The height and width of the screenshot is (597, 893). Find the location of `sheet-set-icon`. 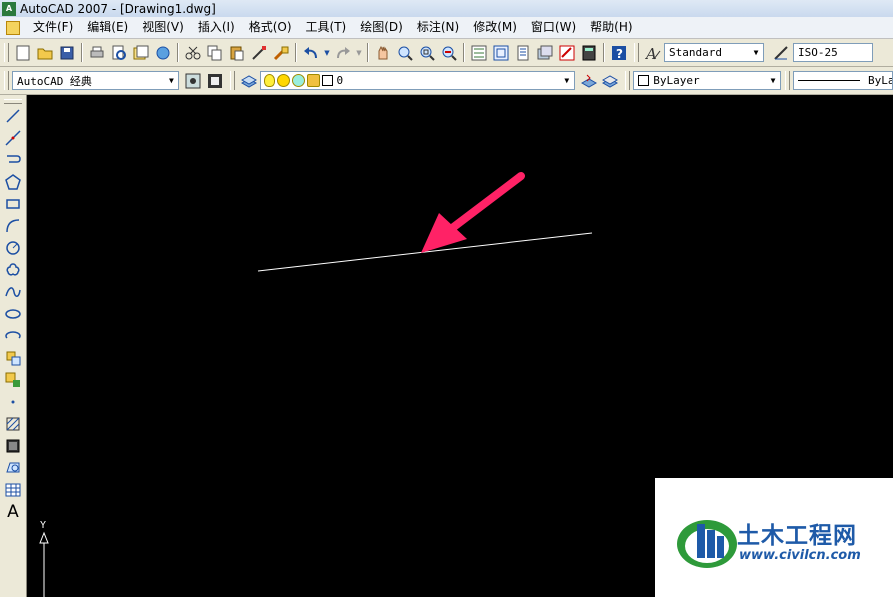

sheet-set-icon is located at coordinates (545, 53).